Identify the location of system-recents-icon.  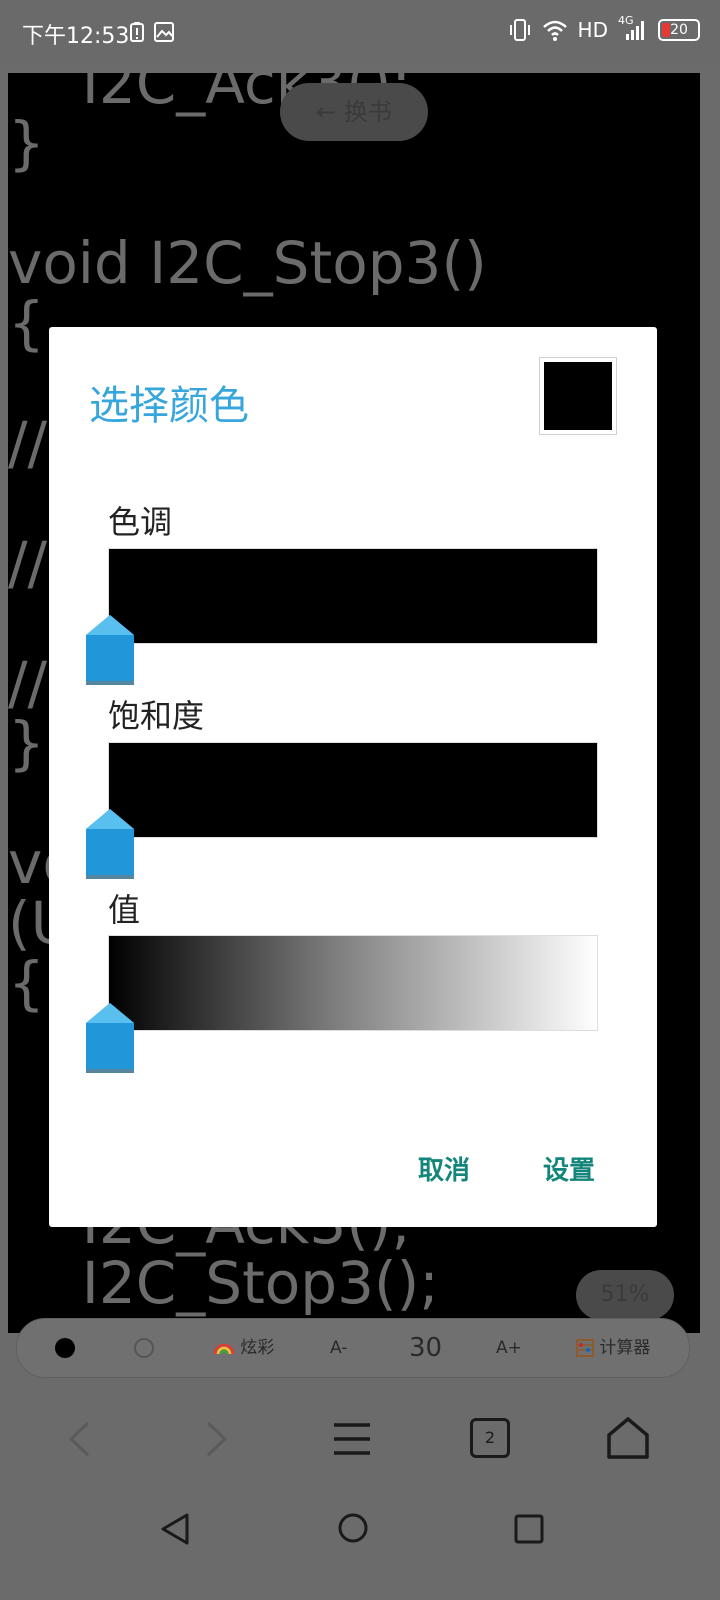
(529, 1529).